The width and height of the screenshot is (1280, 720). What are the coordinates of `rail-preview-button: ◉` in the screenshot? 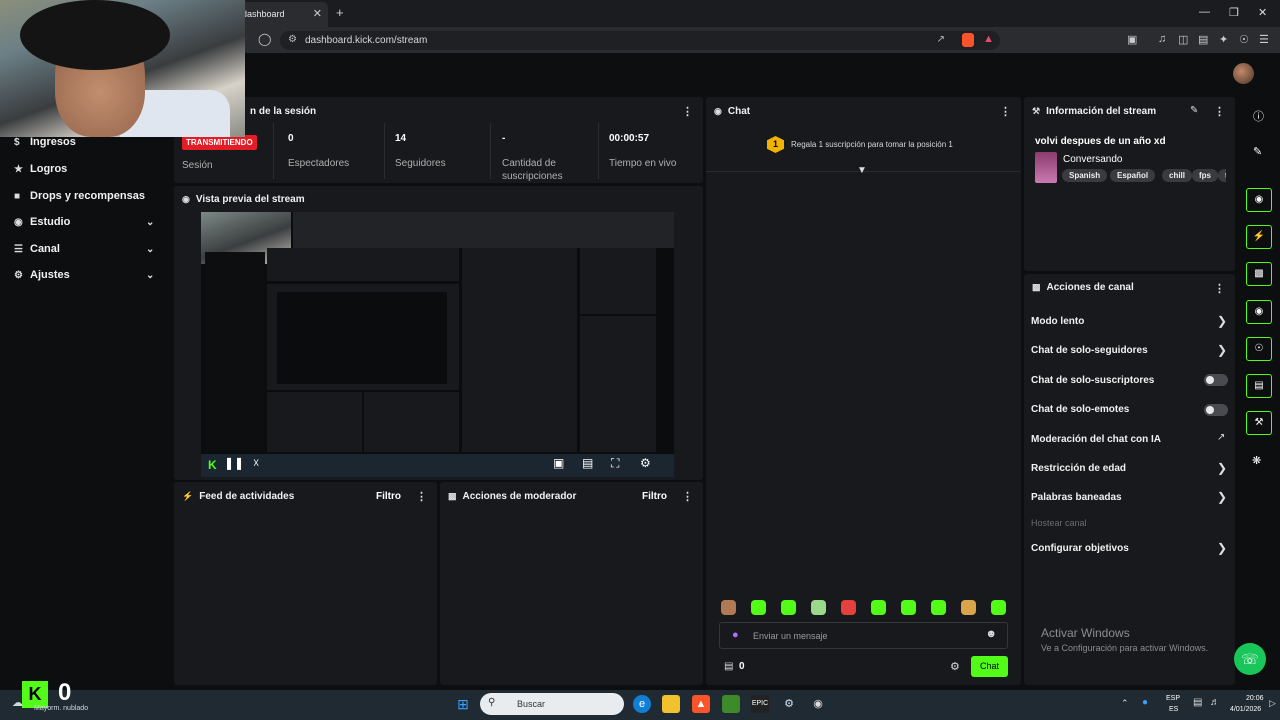 It's located at (1259, 200).